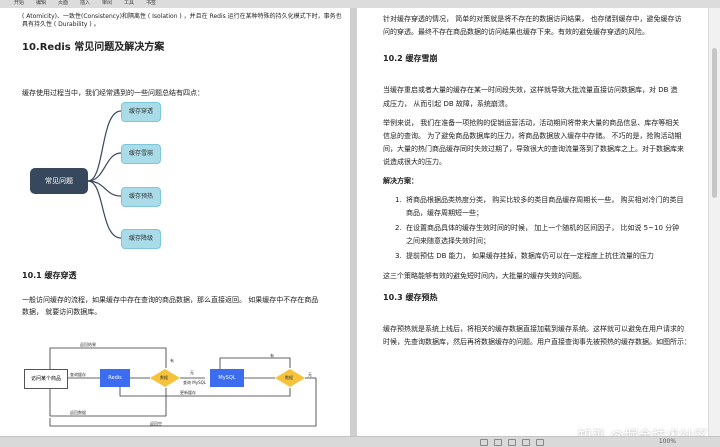 The width and height of the screenshot is (720, 447). I want to click on sub-heading-warmup: 10.3 缓存预热, so click(410, 297).